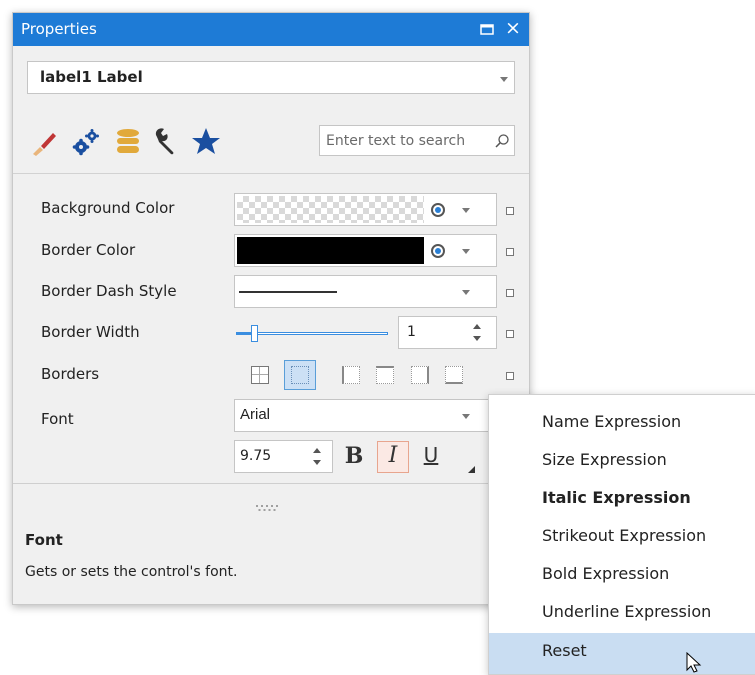  I want to click on gears-icon, so click(86, 141).